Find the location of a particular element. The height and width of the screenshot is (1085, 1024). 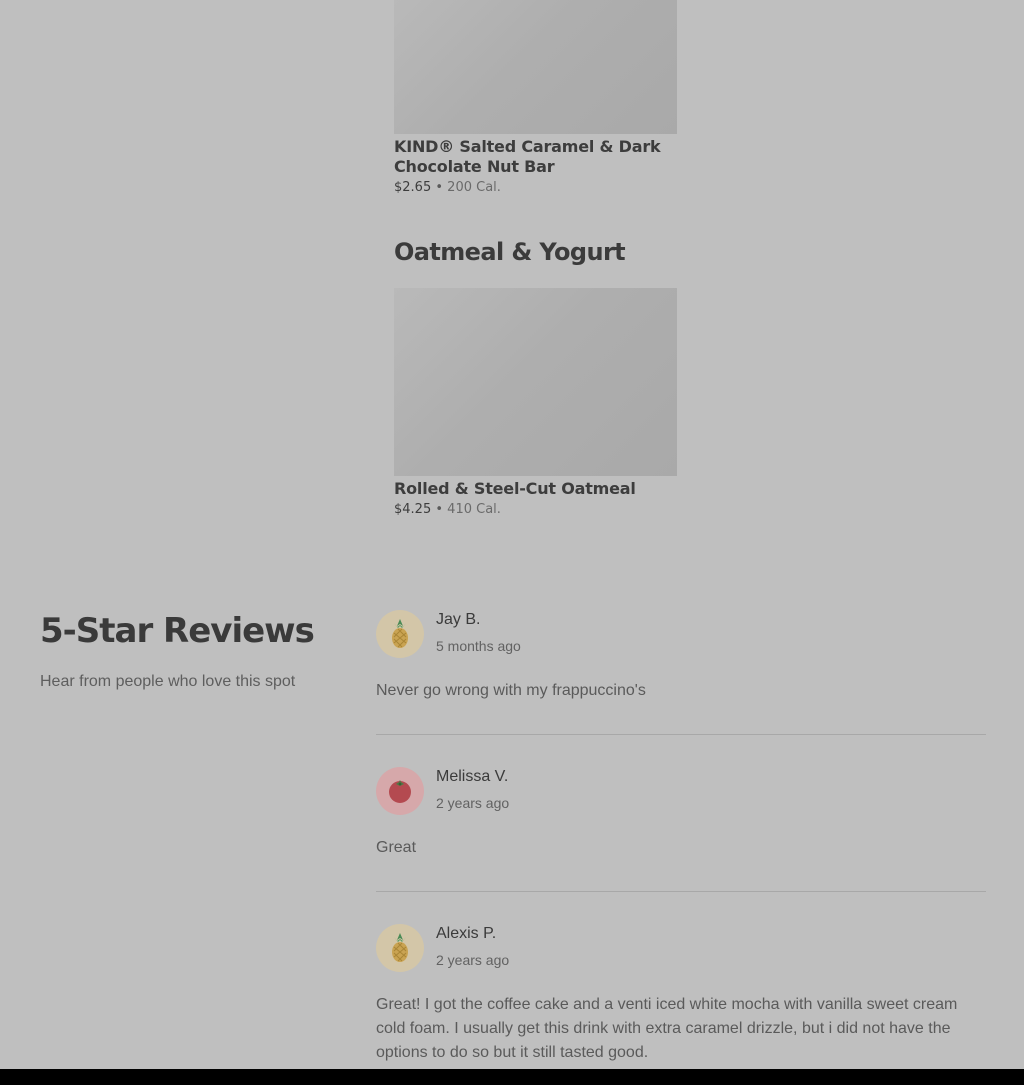

menu-item-calories: 410 Cal. is located at coordinates (474, 509).